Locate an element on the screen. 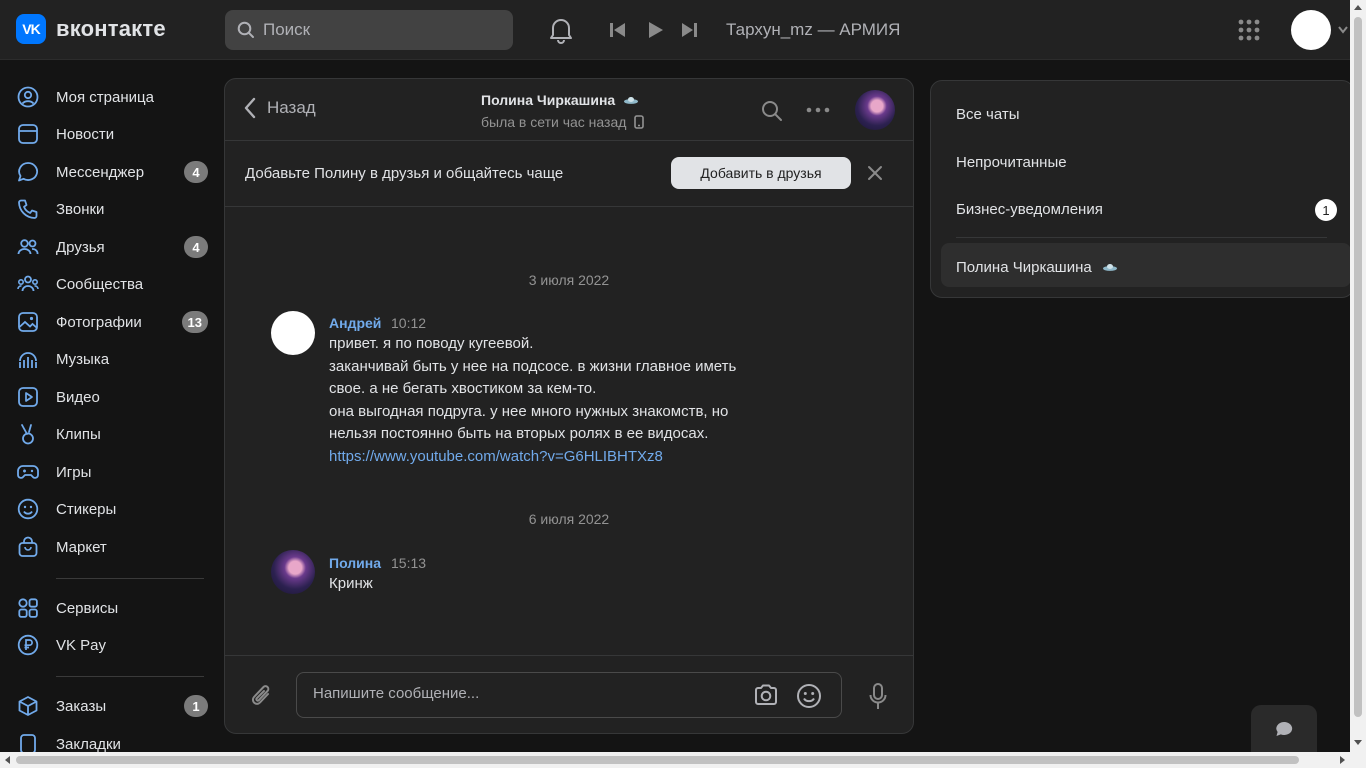 Image resolution: width=1366 pixels, height=768 pixels. vertical-scrollbar is located at coordinates (1358, 376).